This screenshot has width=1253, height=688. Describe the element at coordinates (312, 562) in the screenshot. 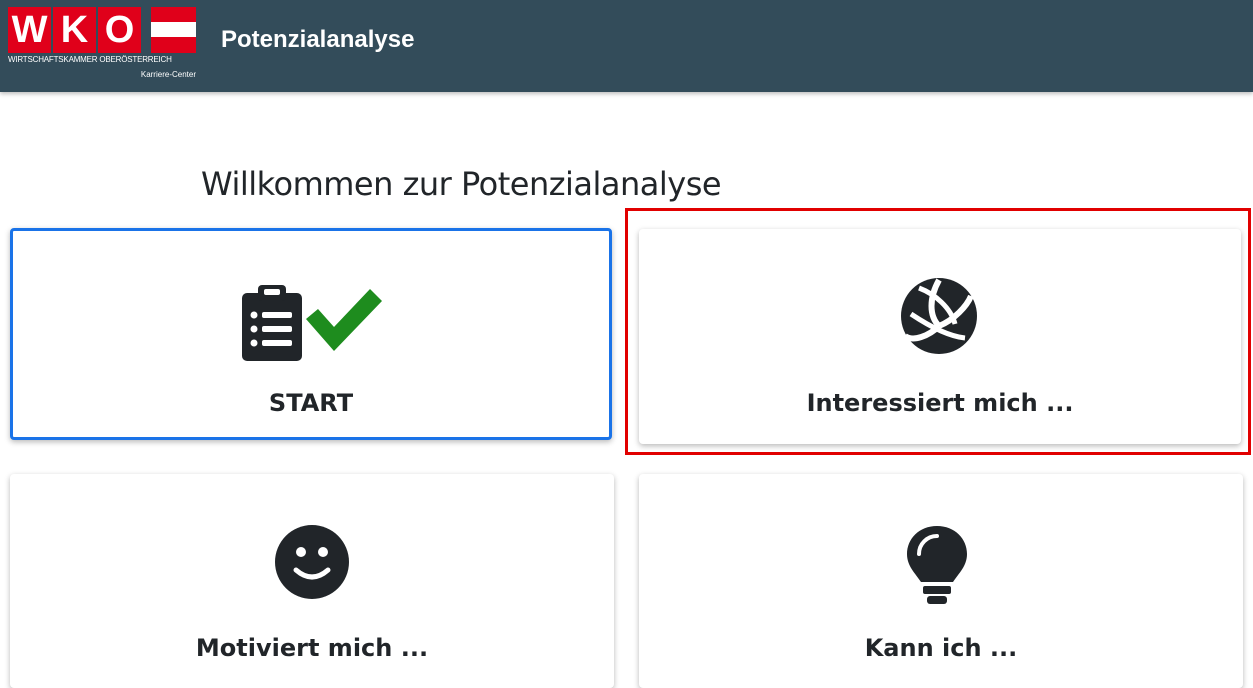

I see `smiley-icon` at that location.